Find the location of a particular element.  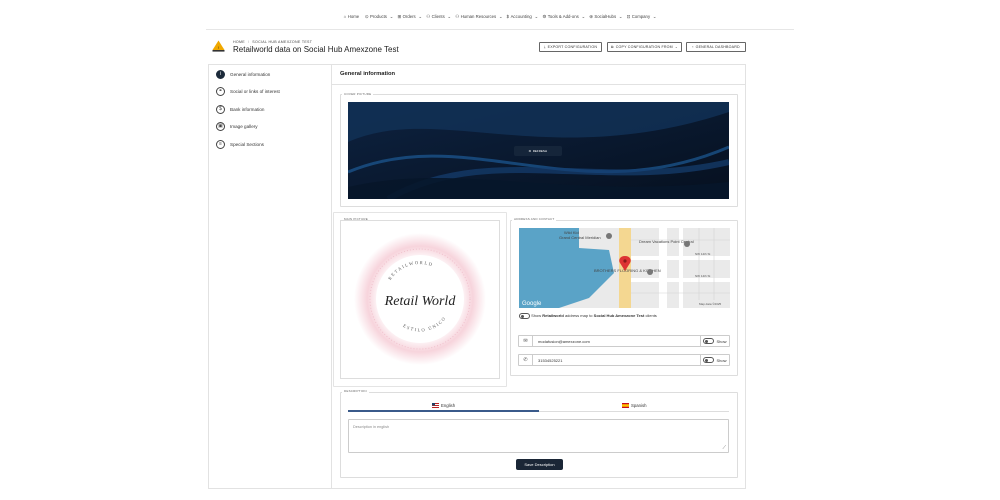

phone-show-control: Show is located at coordinates (714, 360).